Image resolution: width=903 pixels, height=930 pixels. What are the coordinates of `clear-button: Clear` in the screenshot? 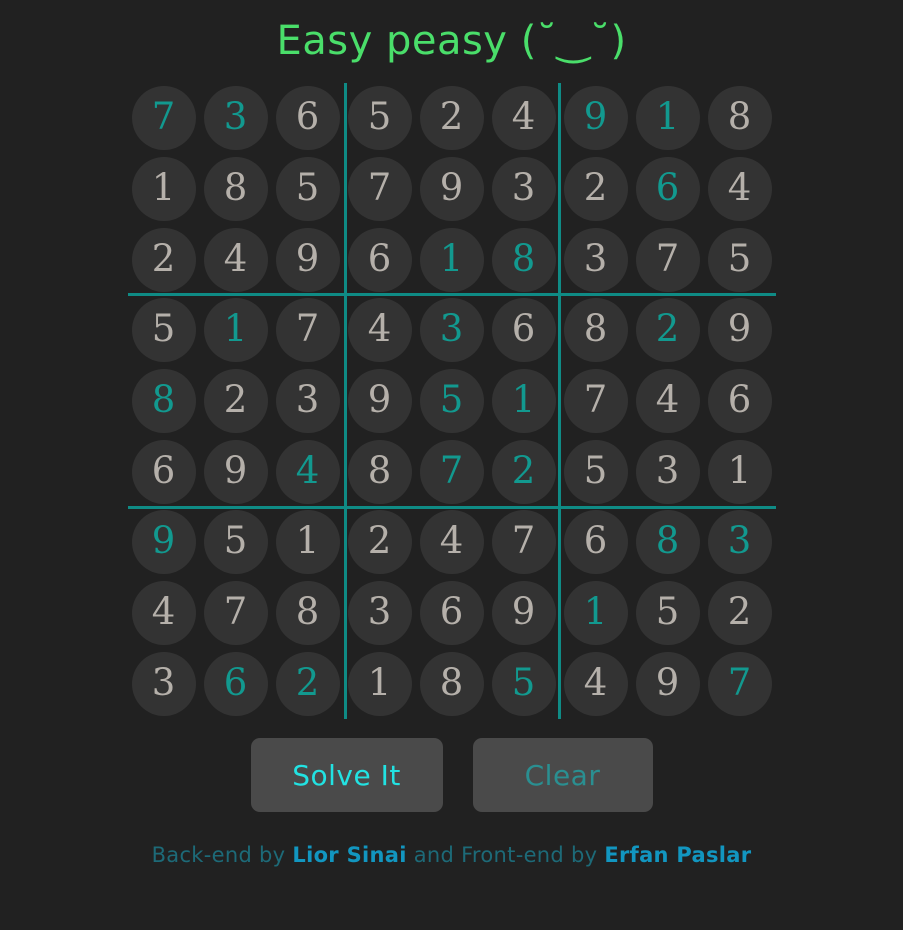 It's located at (562, 775).